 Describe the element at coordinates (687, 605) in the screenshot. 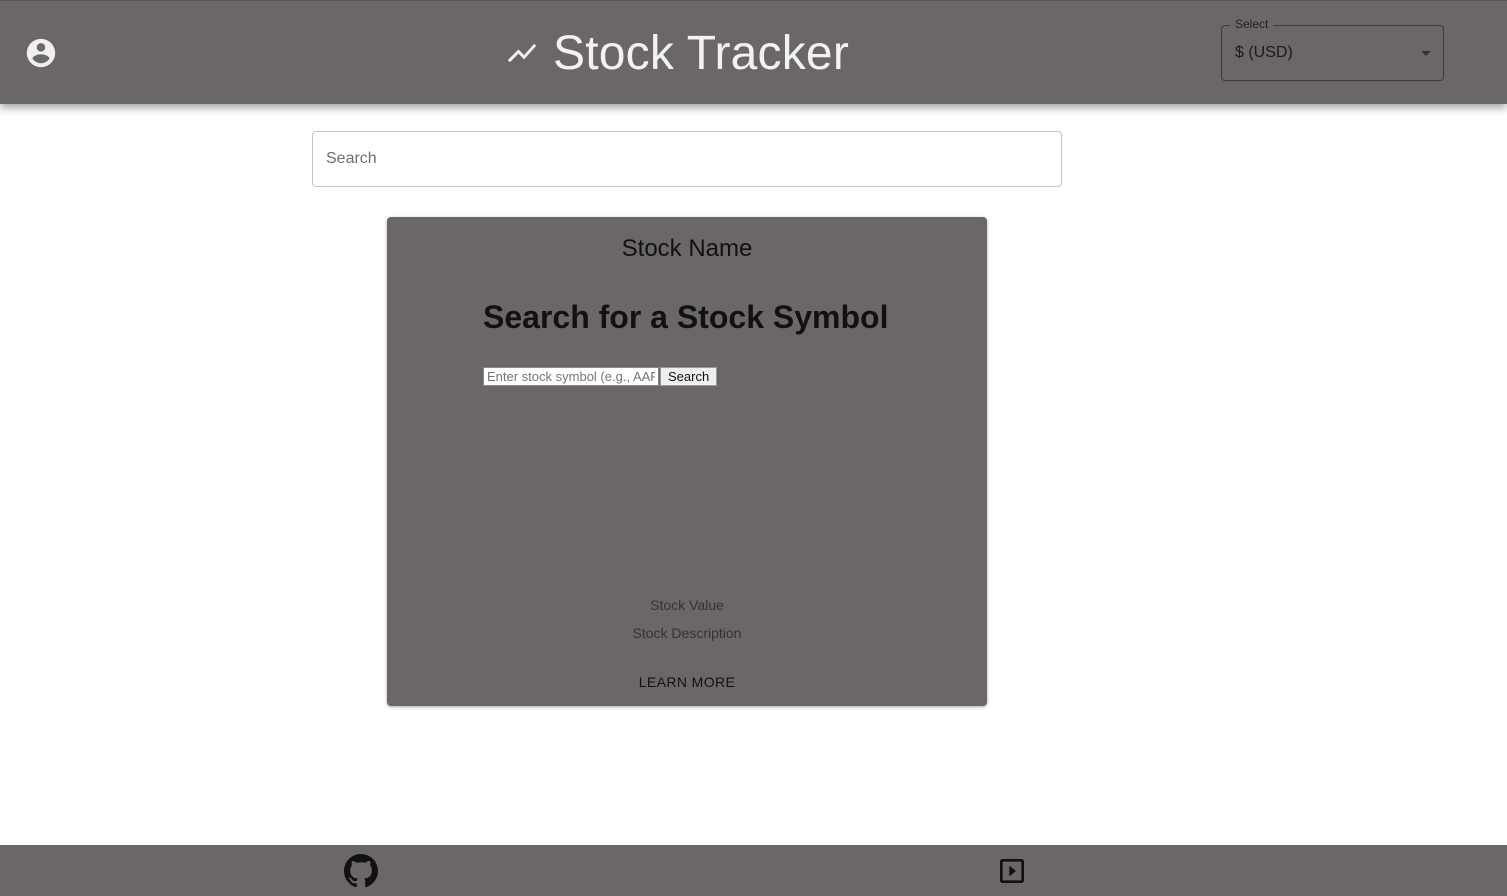

I see `stock-value: Stock Value` at that location.